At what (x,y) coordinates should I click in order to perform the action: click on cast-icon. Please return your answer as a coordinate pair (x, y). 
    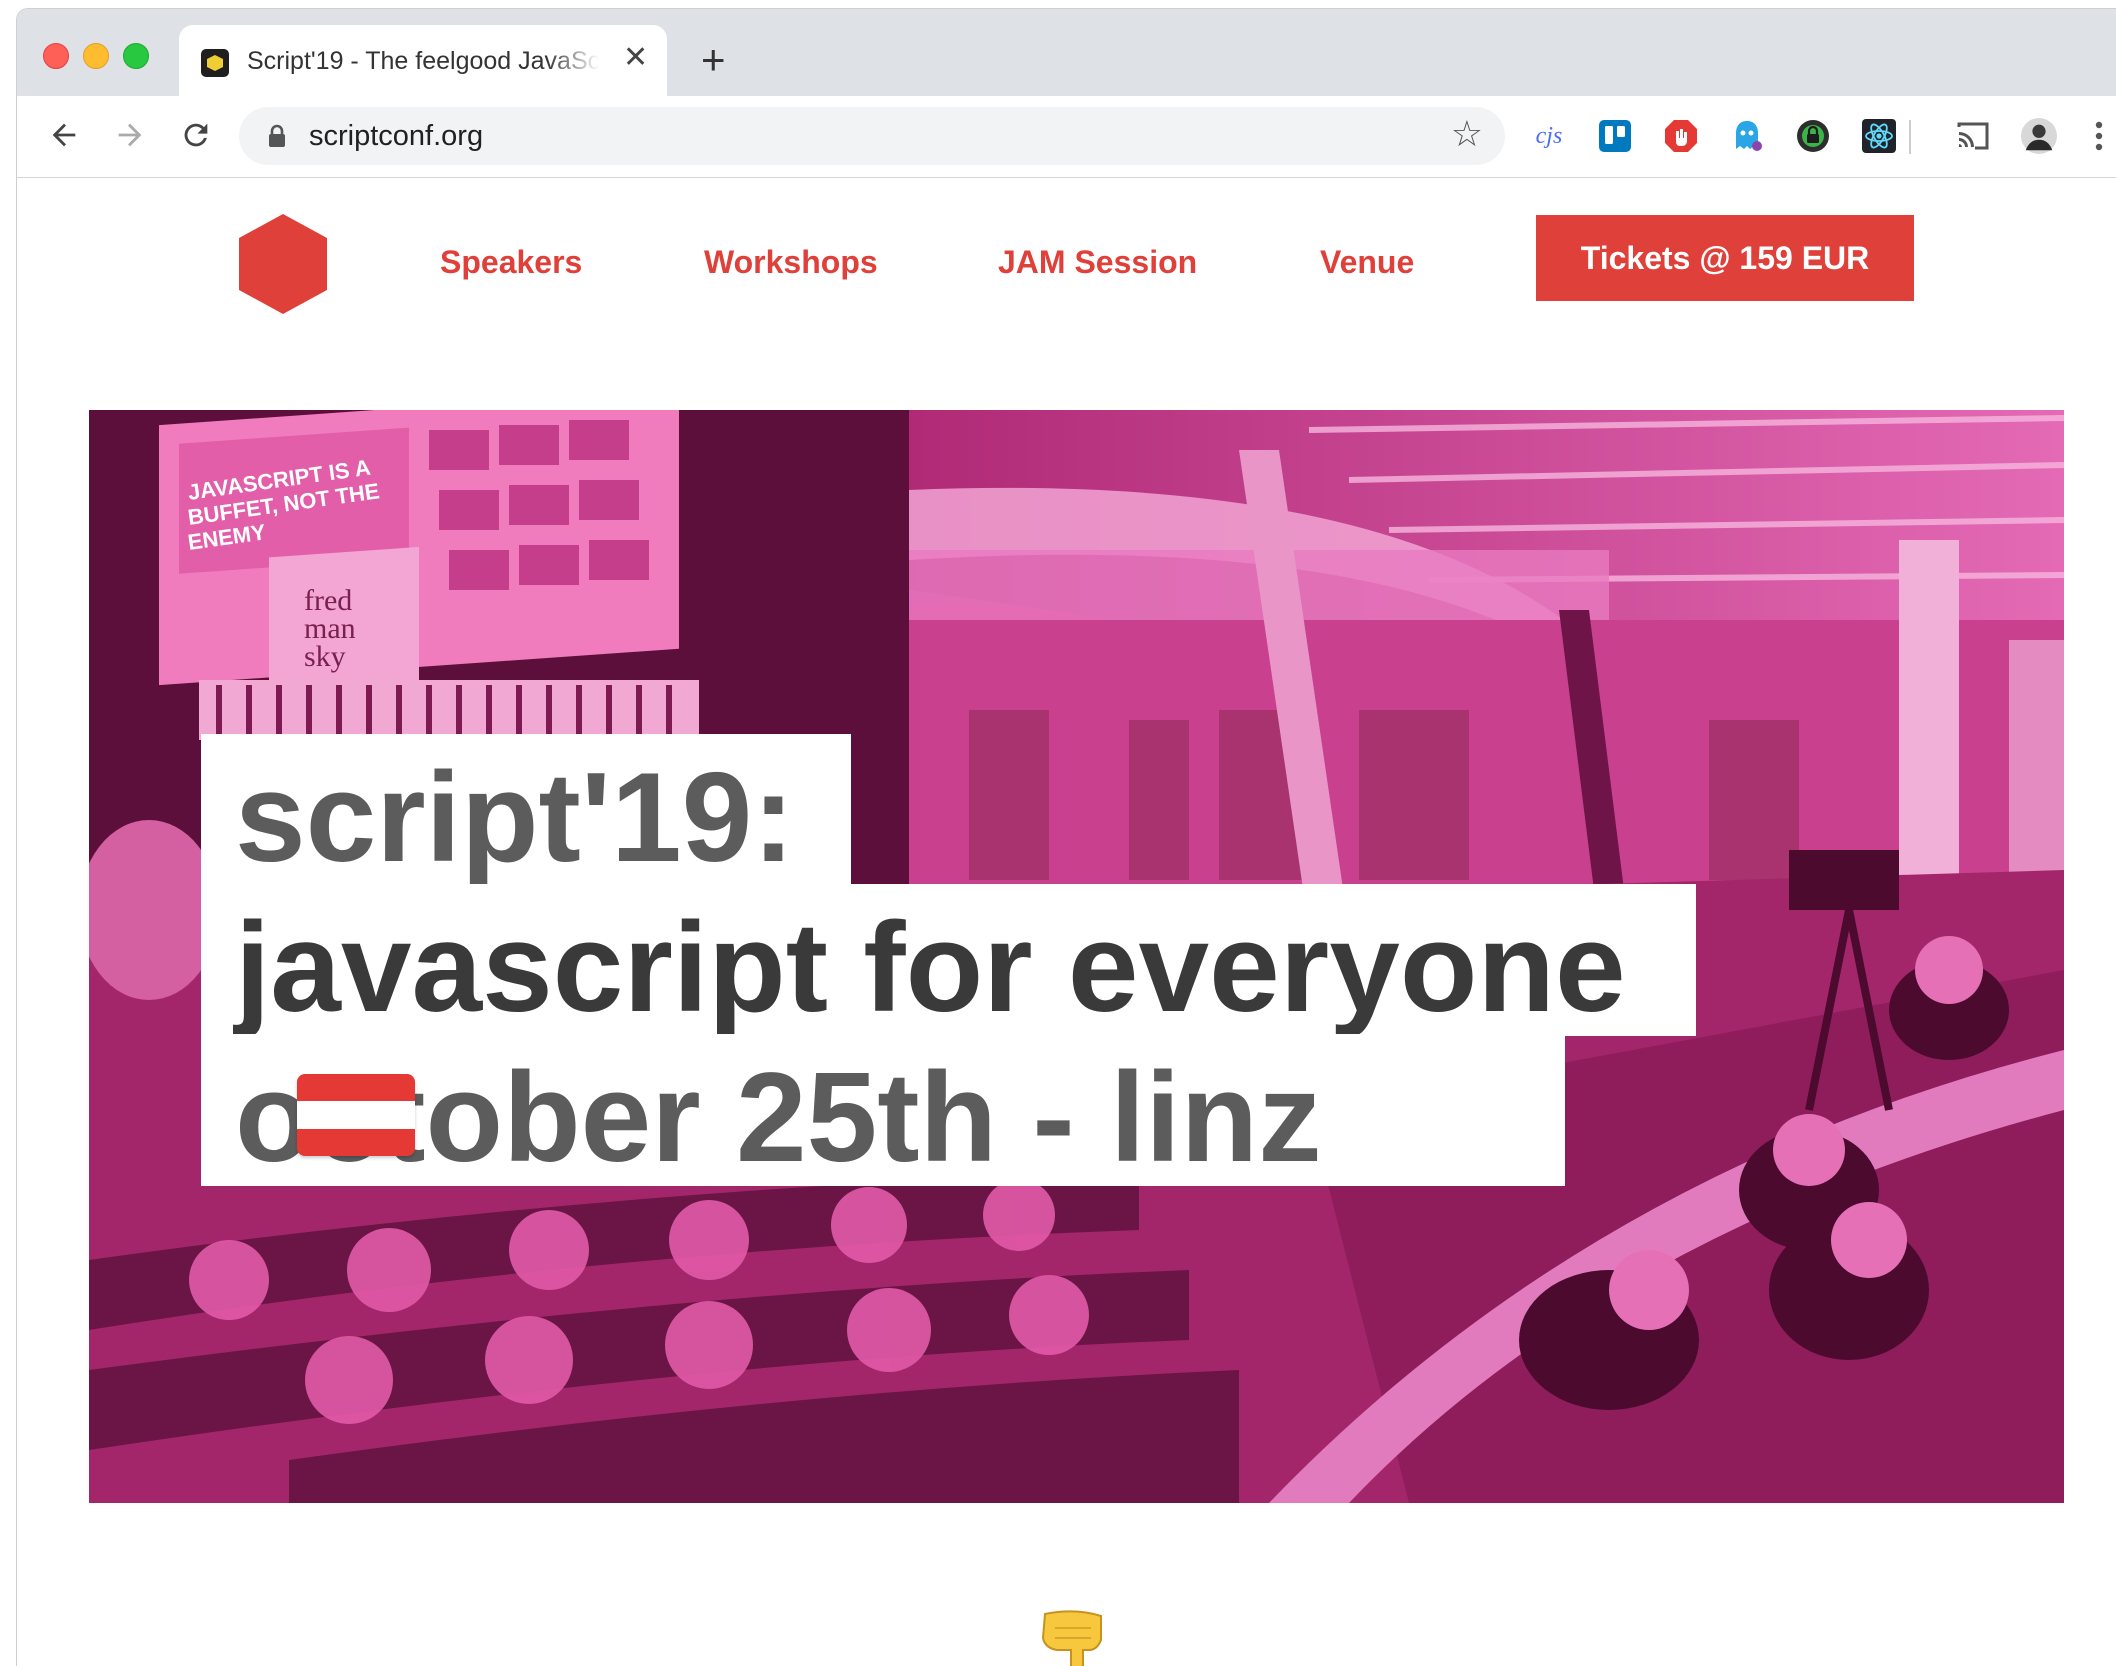
    Looking at the image, I should click on (1973, 136).